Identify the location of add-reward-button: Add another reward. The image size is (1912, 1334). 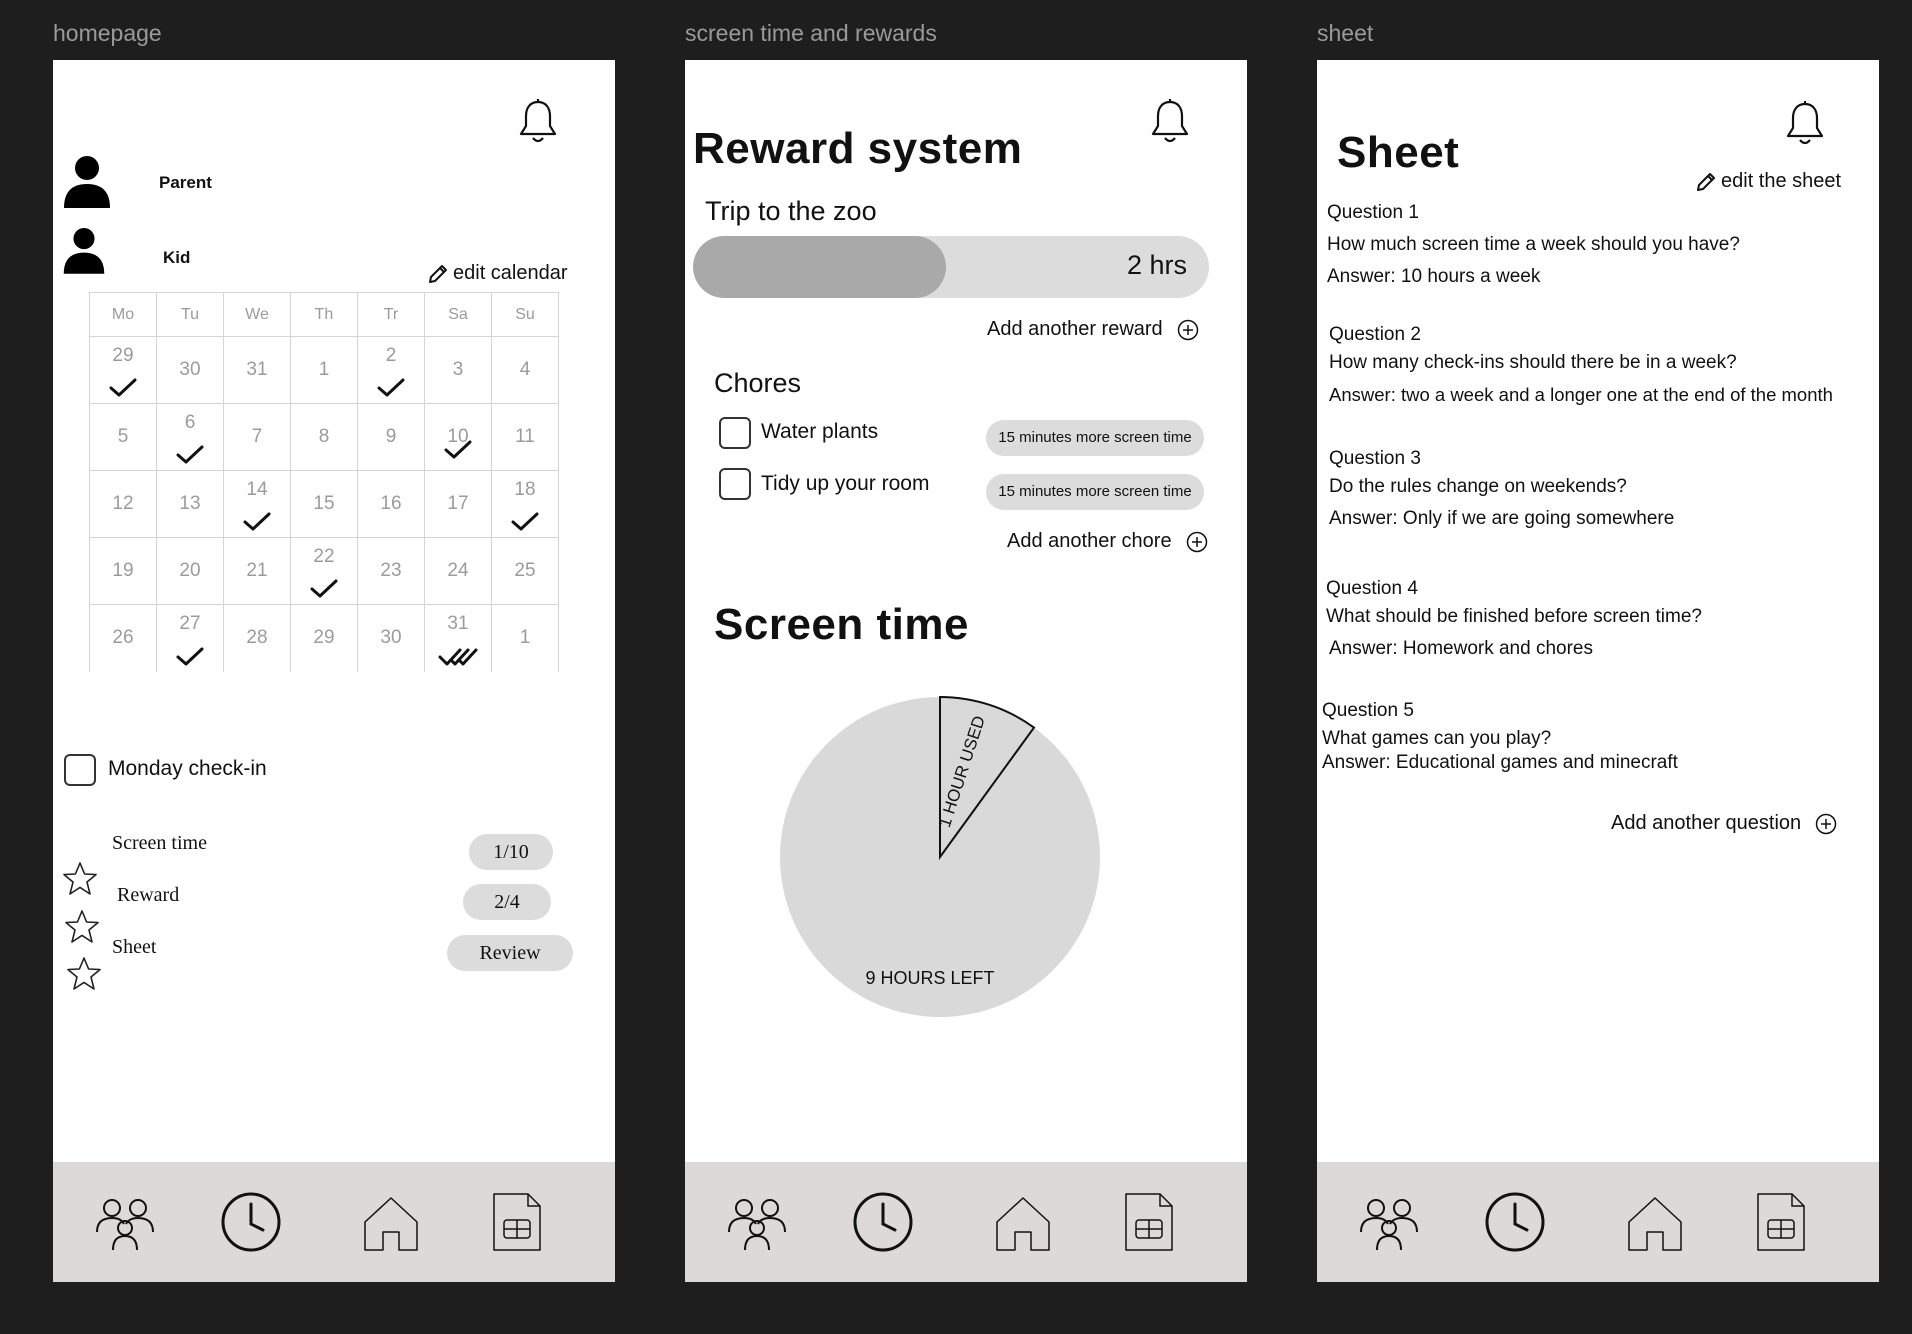
(1093, 329).